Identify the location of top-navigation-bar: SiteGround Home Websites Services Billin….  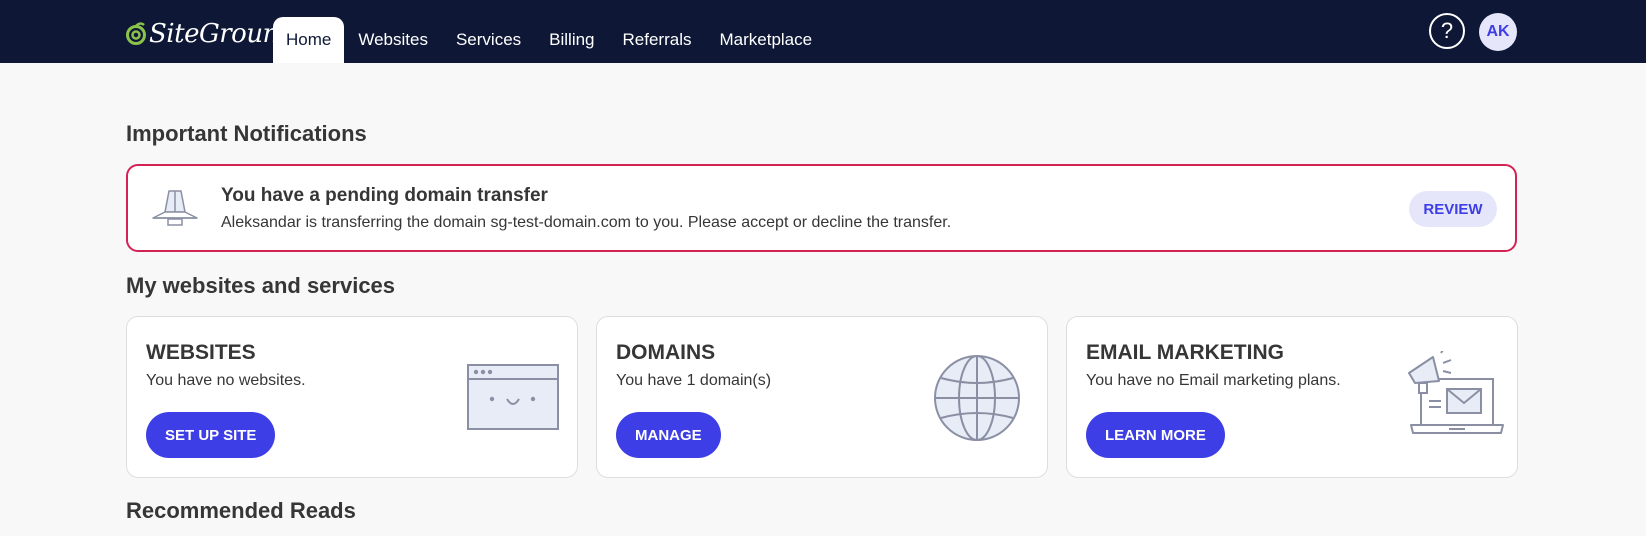
(823, 31).